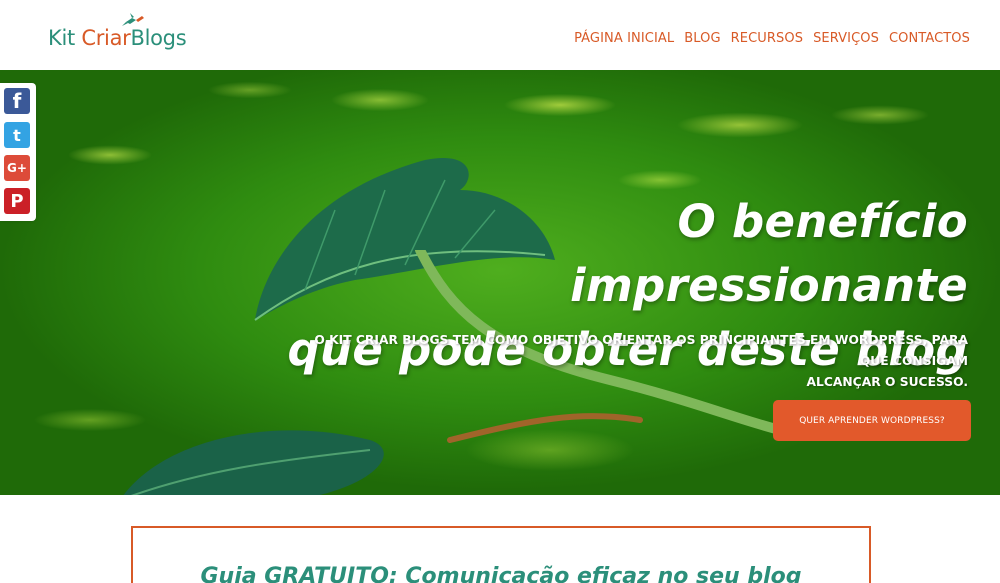  I want to click on twitter-icon: t, so click(17, 135).